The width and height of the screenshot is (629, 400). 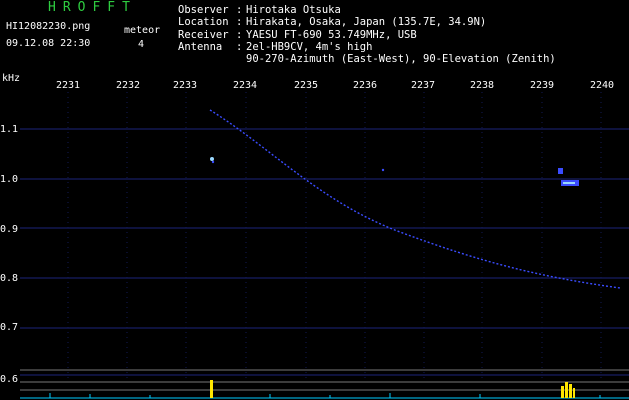 I want to click on y-tick: 1.1, so click(x=9, y=129).